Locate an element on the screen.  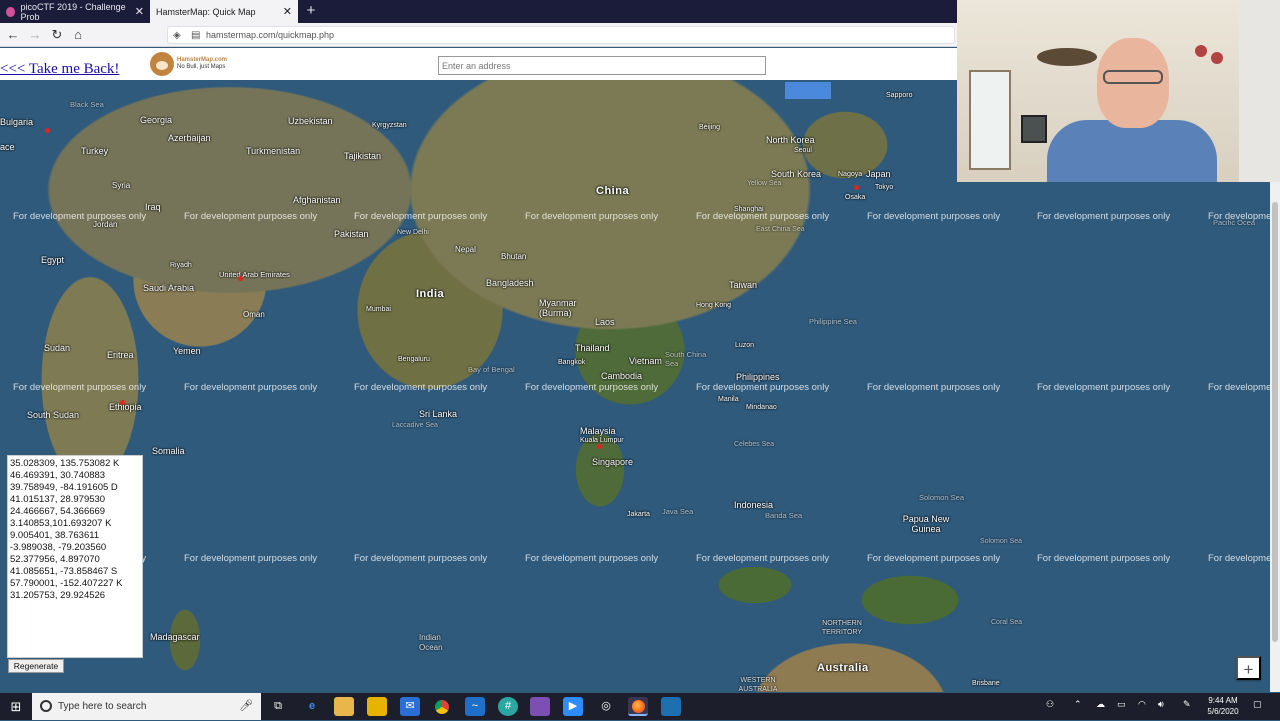
chrome-icon is located at coordinates (442, 706).